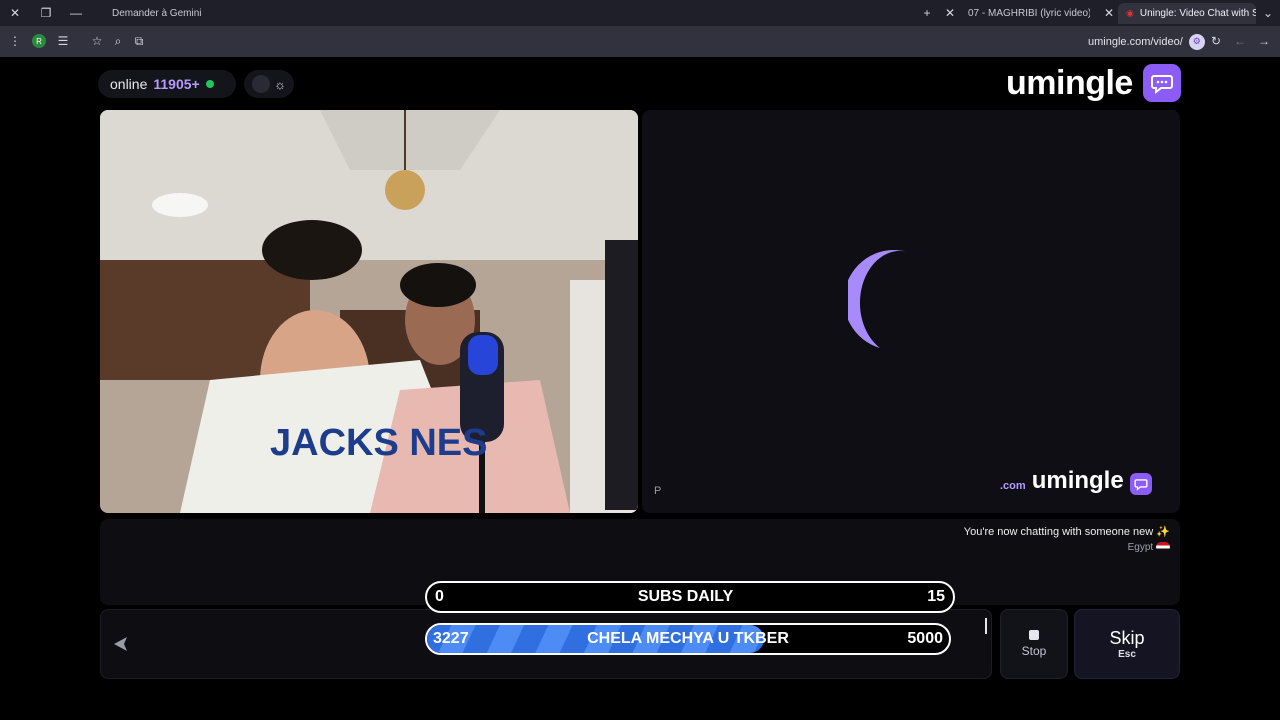 The height and width of the screenshot is (720, 1280). I want to click on tab-gemini: Demander à Gemini ✦, so click(156, 13).